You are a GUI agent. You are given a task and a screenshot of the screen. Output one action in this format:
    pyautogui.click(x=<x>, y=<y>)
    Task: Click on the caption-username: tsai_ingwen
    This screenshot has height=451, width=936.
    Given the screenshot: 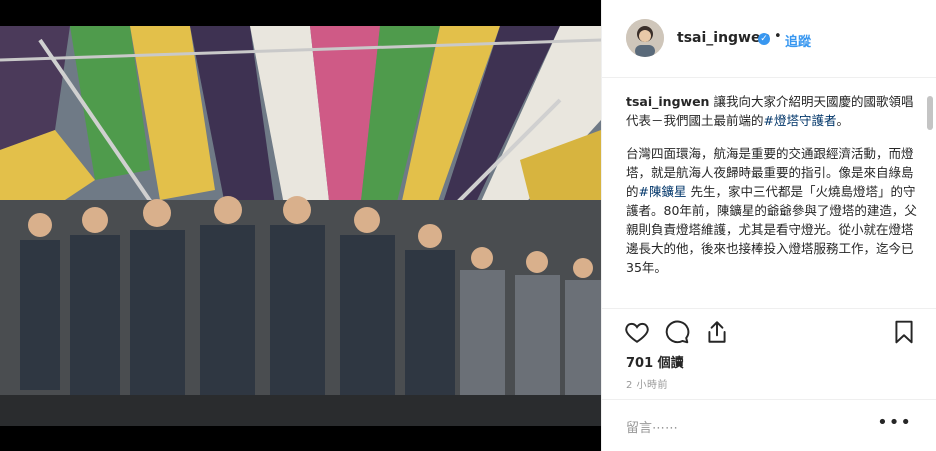 What is the action you would take?
    pyautogui.click(x=667, y=101)
    